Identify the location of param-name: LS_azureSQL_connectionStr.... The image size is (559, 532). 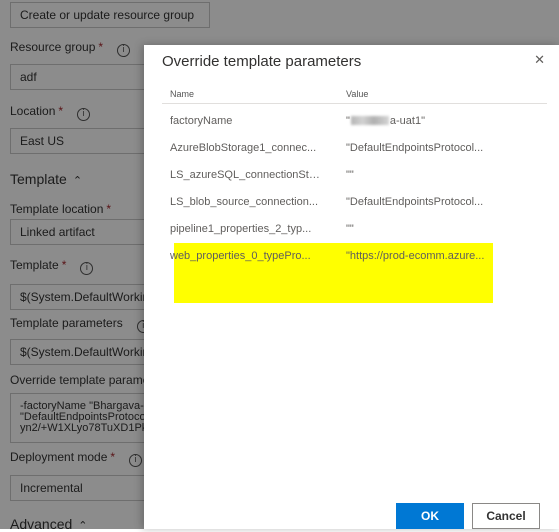
(245, 175).